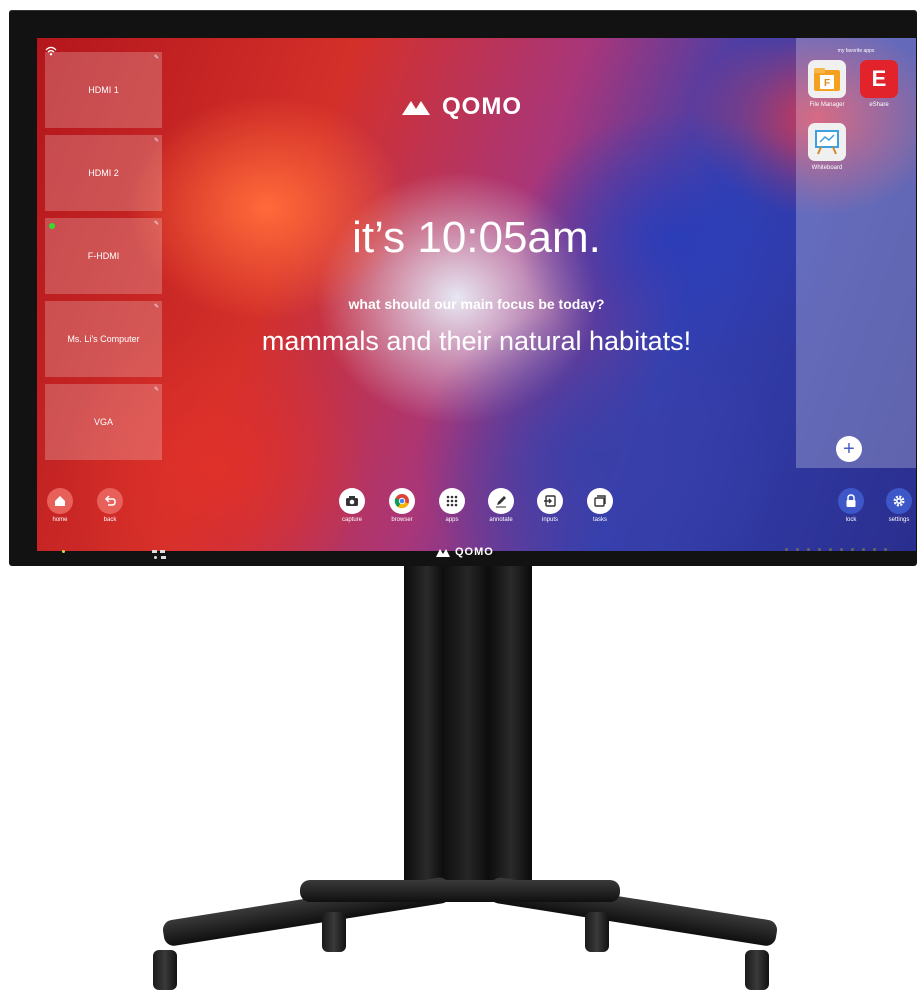 This screenshot has width=917, height=1004. Describe the element at coordinates (402, 520) in the screenshot. I see `dock-label: browser` at that location.